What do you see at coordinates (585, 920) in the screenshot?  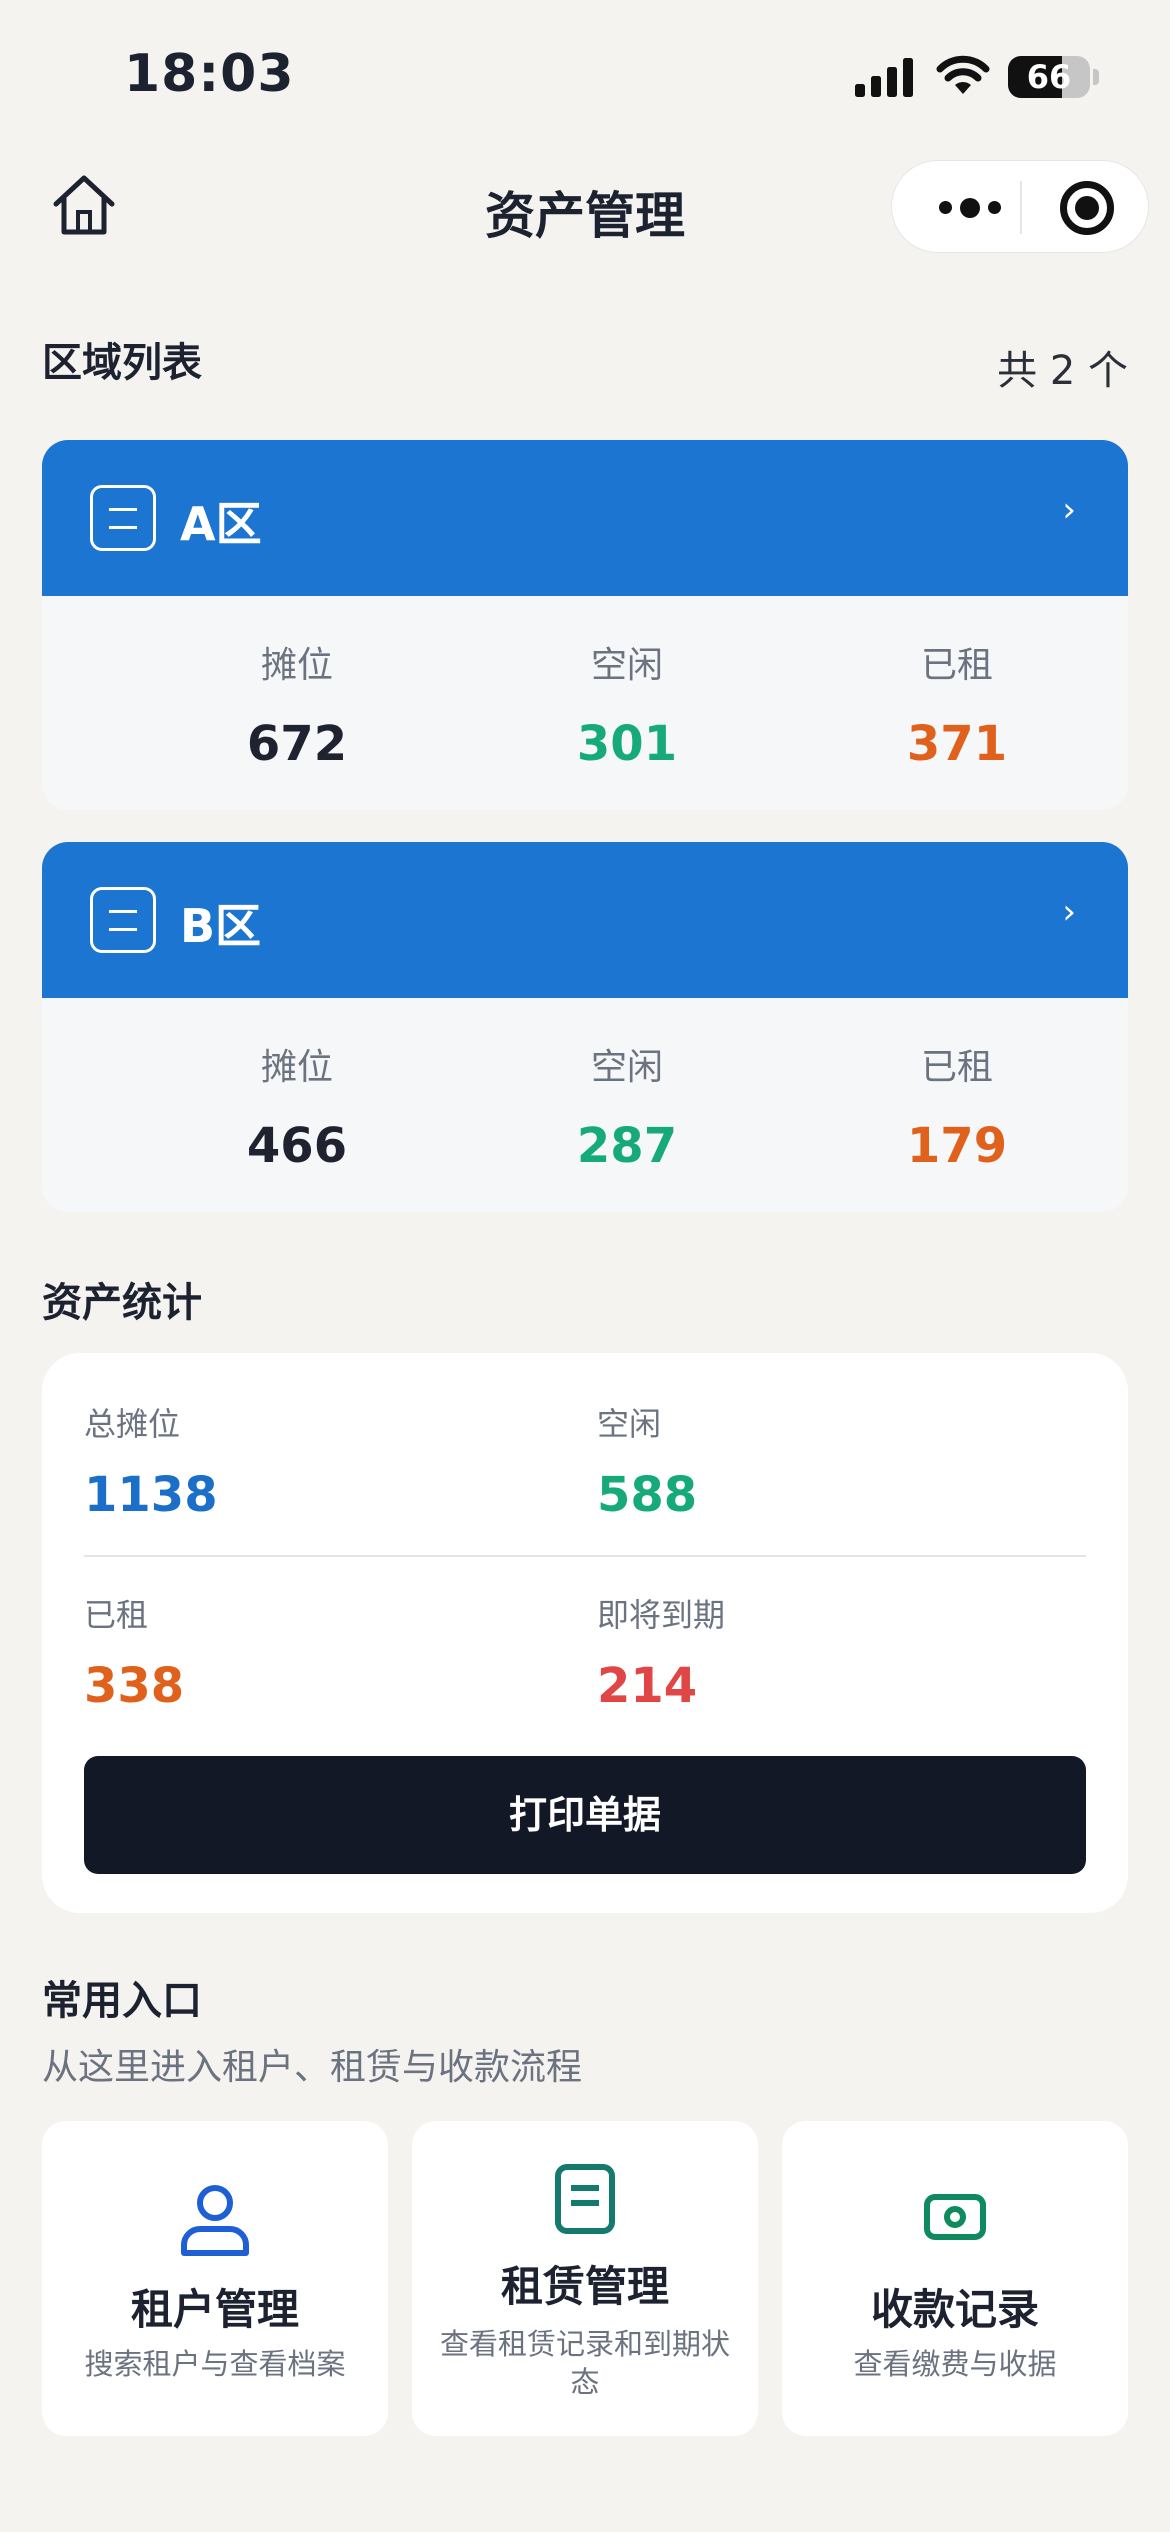 I see `area-card-header: B区 ›` at bounding box center [585, 920].